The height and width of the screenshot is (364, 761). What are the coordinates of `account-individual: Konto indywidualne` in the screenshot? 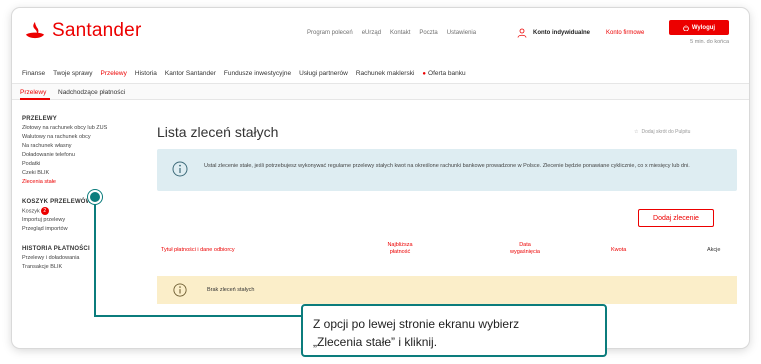 It's located at (561, 33).